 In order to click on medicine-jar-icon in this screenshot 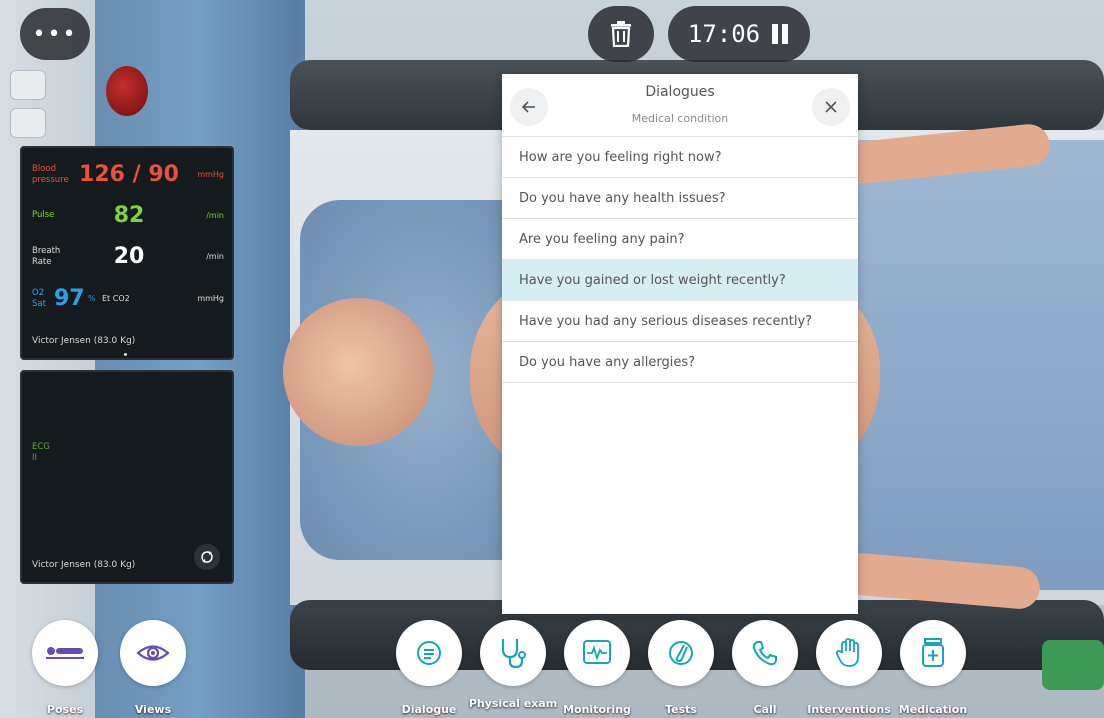, I will do `click(933, 652)`.